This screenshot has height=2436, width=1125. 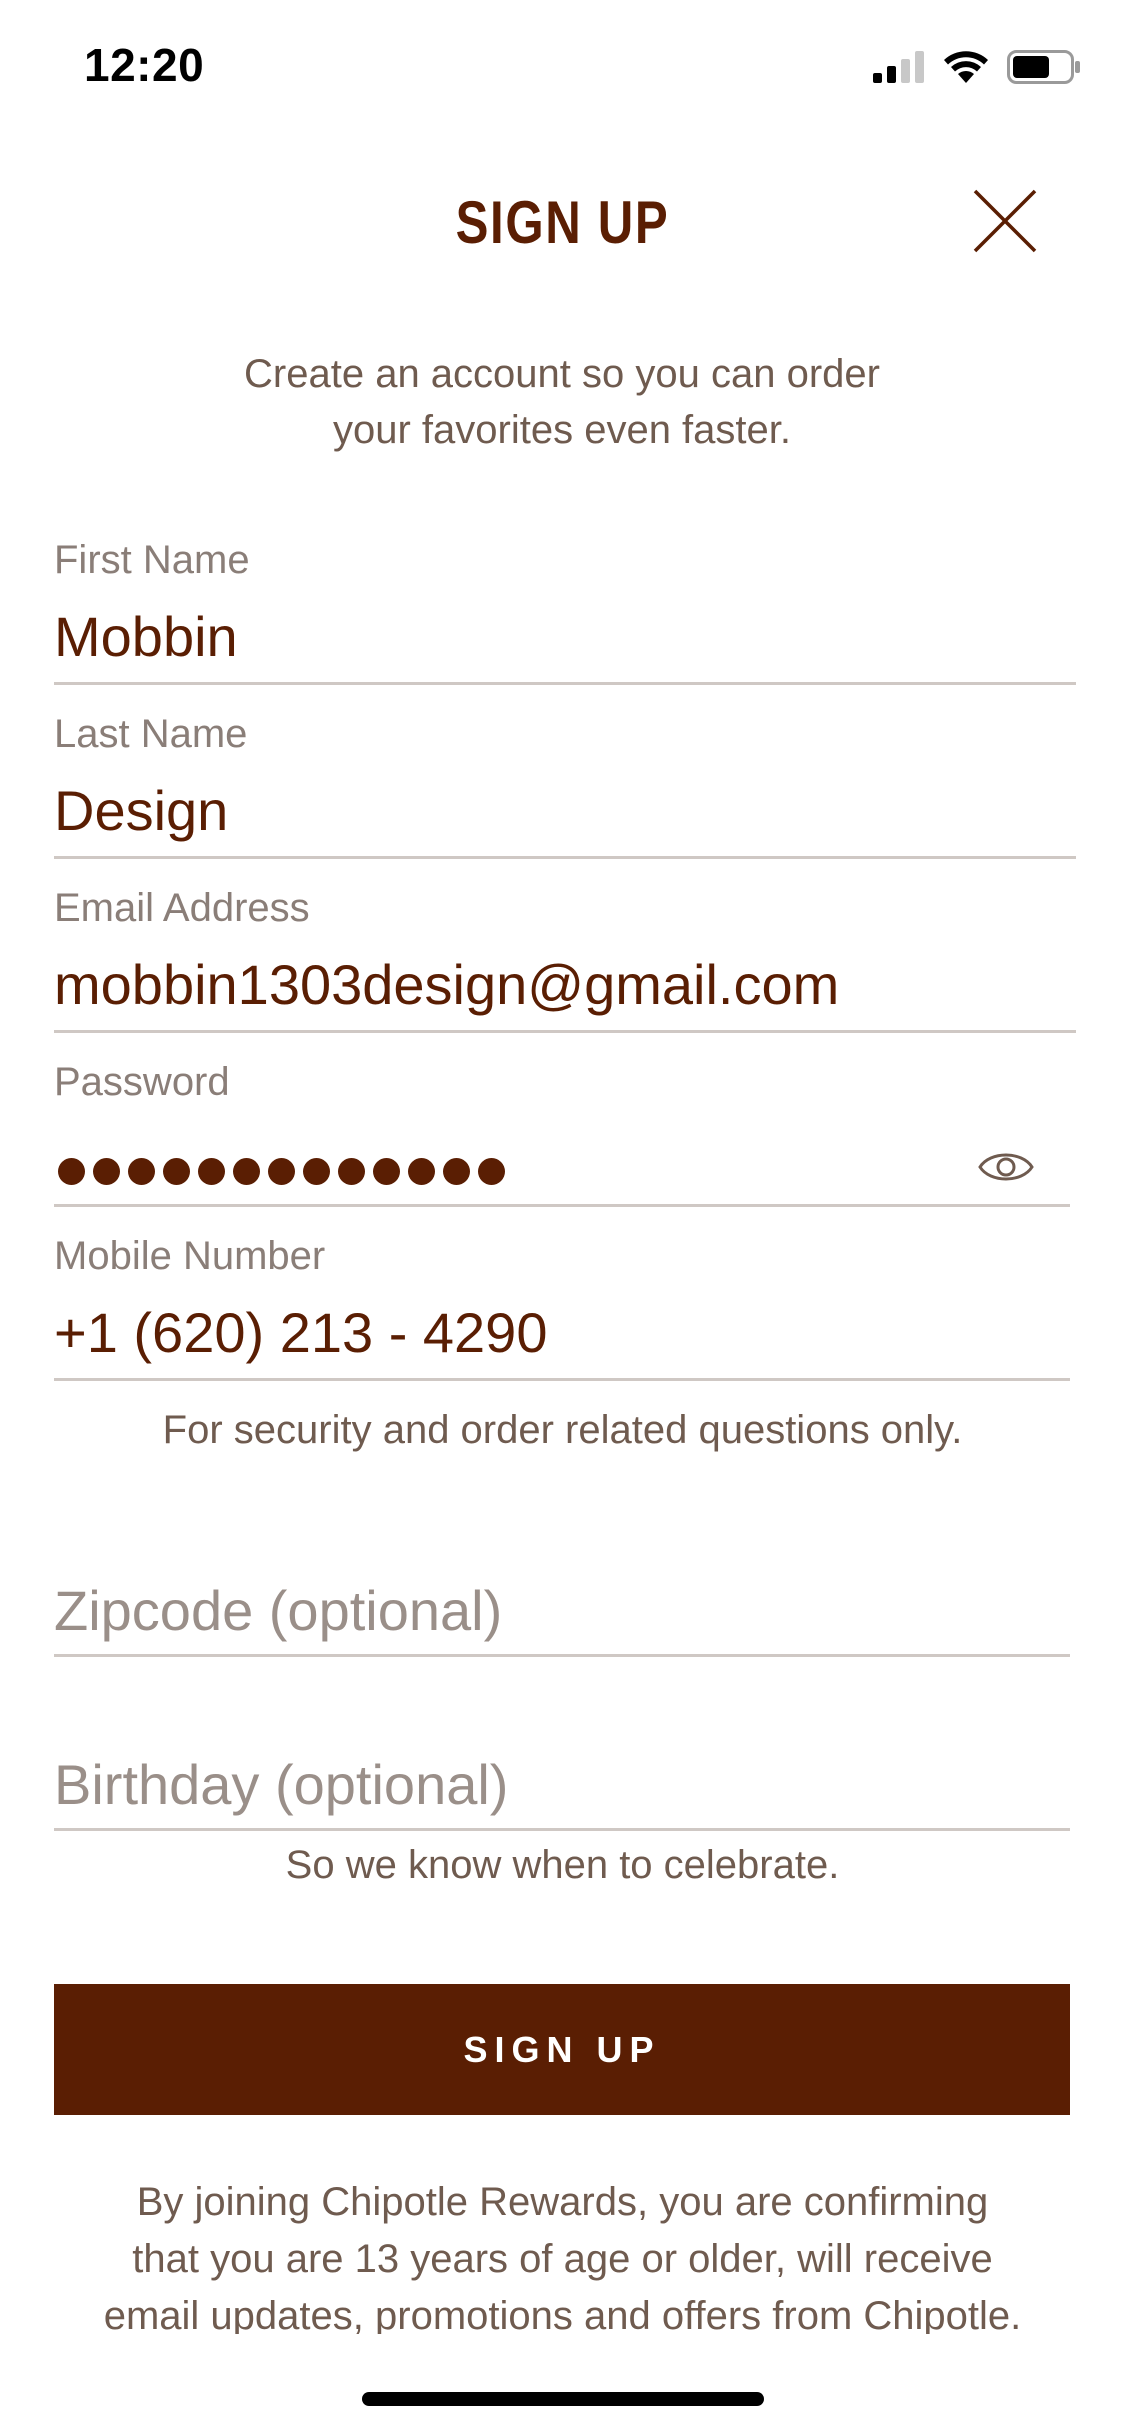 What do you see at coordinates (561, 430) in the screenshot?
I see `intro-line-2: your favorites even faster.` at bounding box center [561, 430].